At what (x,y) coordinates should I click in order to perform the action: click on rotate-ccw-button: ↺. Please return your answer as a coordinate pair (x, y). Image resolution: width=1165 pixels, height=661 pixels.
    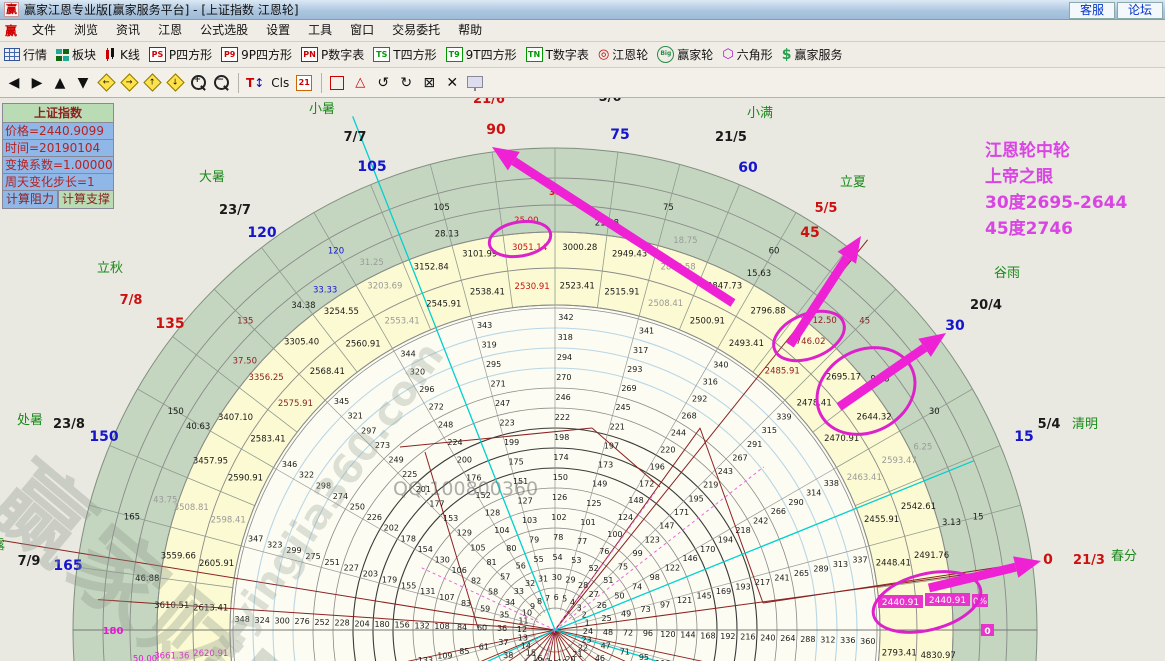
    Looking at the image, I should click on (383, 83).